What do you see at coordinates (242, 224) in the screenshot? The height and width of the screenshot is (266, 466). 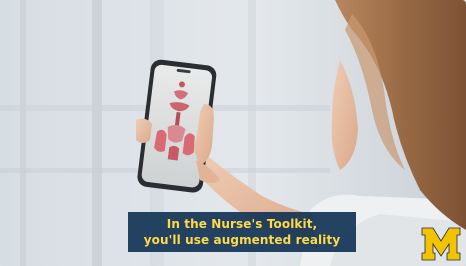 I see `caption-line-1: In the Nurse's Toolkit,` at bounding box center [242, 224].